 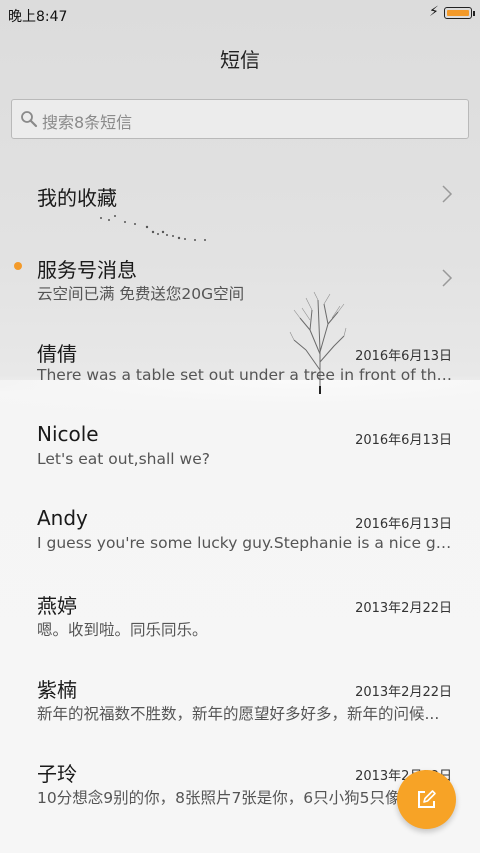 I want to click on status-bar: 晚上8:47 ⚡, so click(x=240, y=14).